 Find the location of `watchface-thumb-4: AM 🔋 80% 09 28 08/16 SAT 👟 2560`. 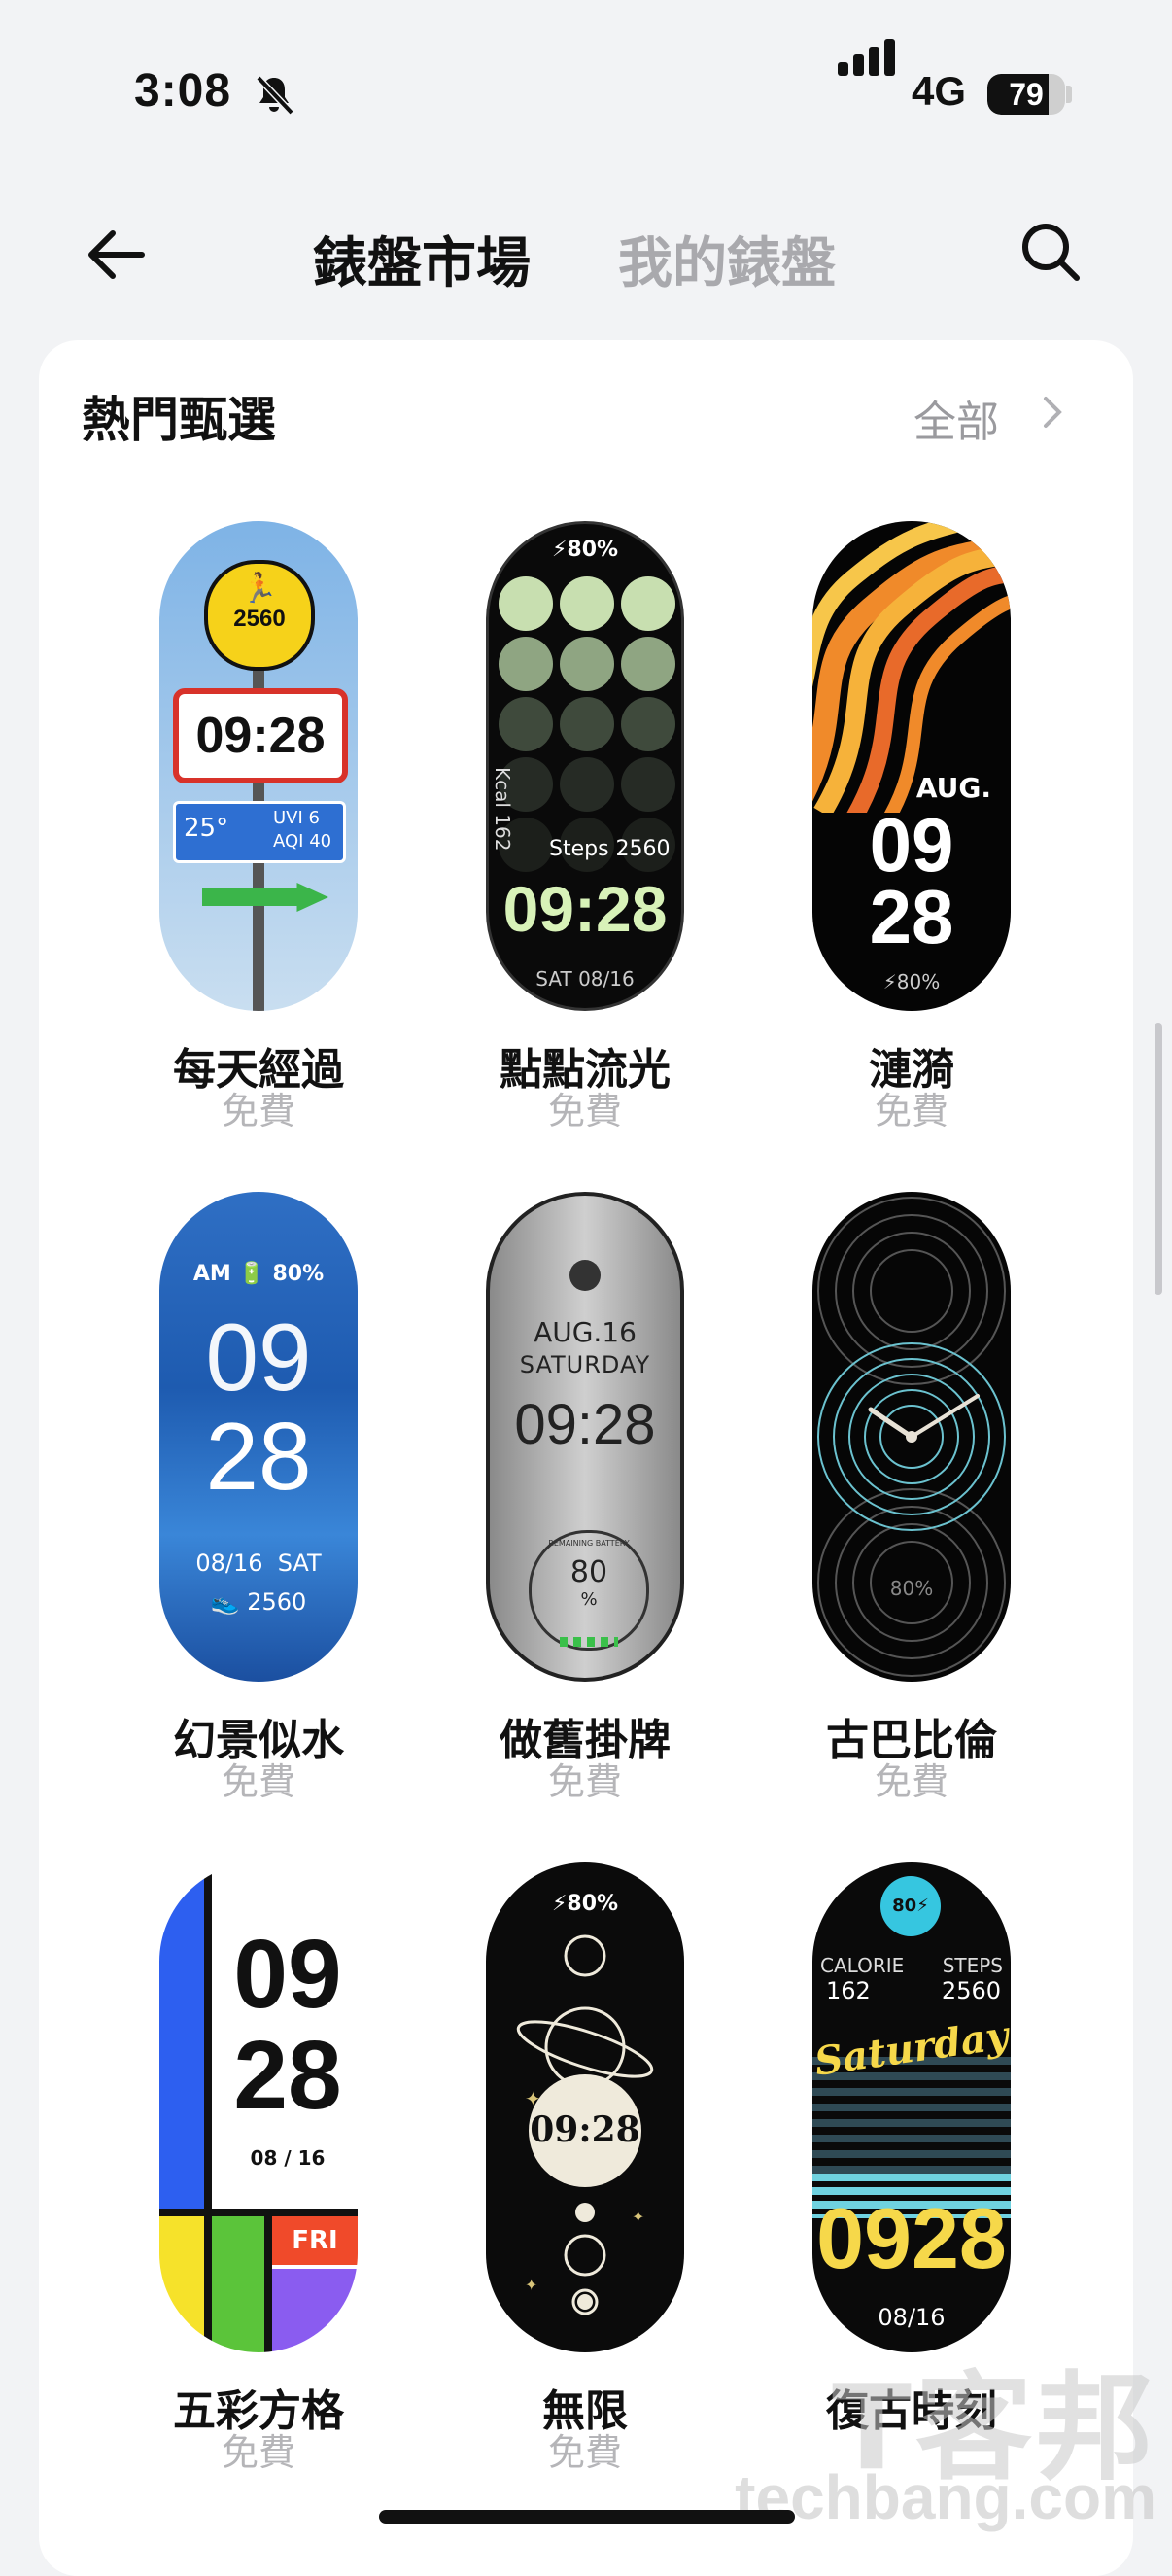

watchface-thumb-4: AM 🔋 80% 09 28 08/16 SAT 👟 2560 is located at coordinates (259, 1437).